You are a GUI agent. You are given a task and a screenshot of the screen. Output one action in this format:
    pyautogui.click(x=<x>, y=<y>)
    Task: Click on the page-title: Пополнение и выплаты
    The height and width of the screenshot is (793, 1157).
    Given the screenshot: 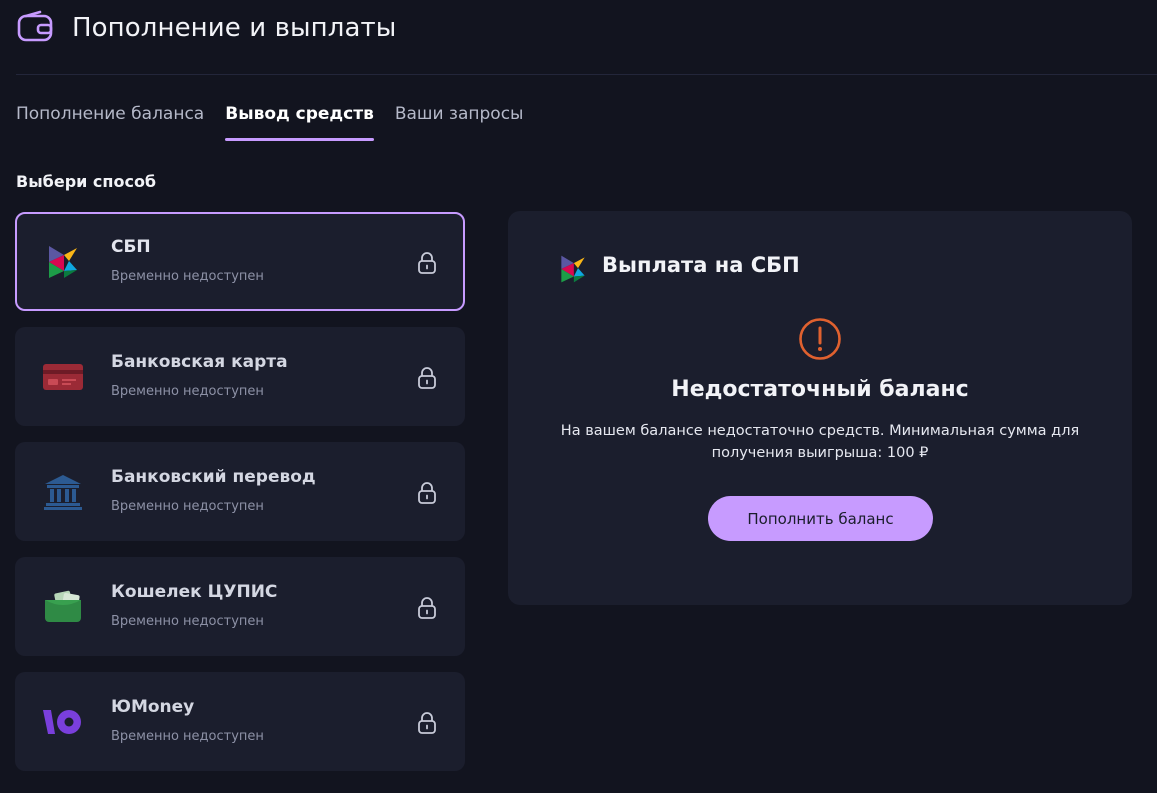 What is the action you would take?
    pyautogui.click(x=234, y=28)
    